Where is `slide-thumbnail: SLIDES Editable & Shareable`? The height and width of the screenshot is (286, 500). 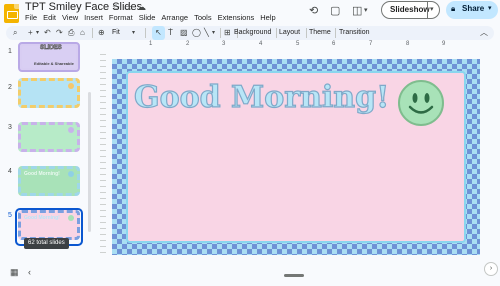
slide-thumbnail: SLIDES Editable & Shareable is located at coordinates (49, 57).